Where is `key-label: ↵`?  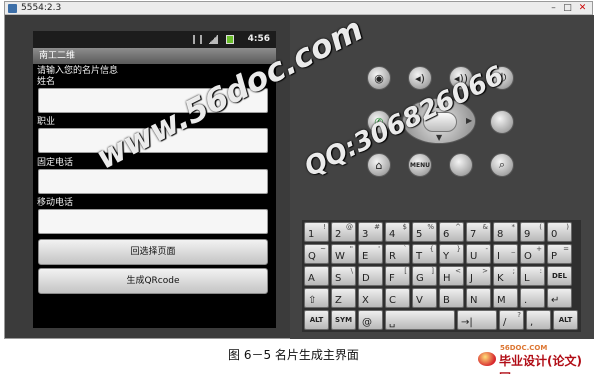 key-label: ↵ is located at coordinates (555, 300).